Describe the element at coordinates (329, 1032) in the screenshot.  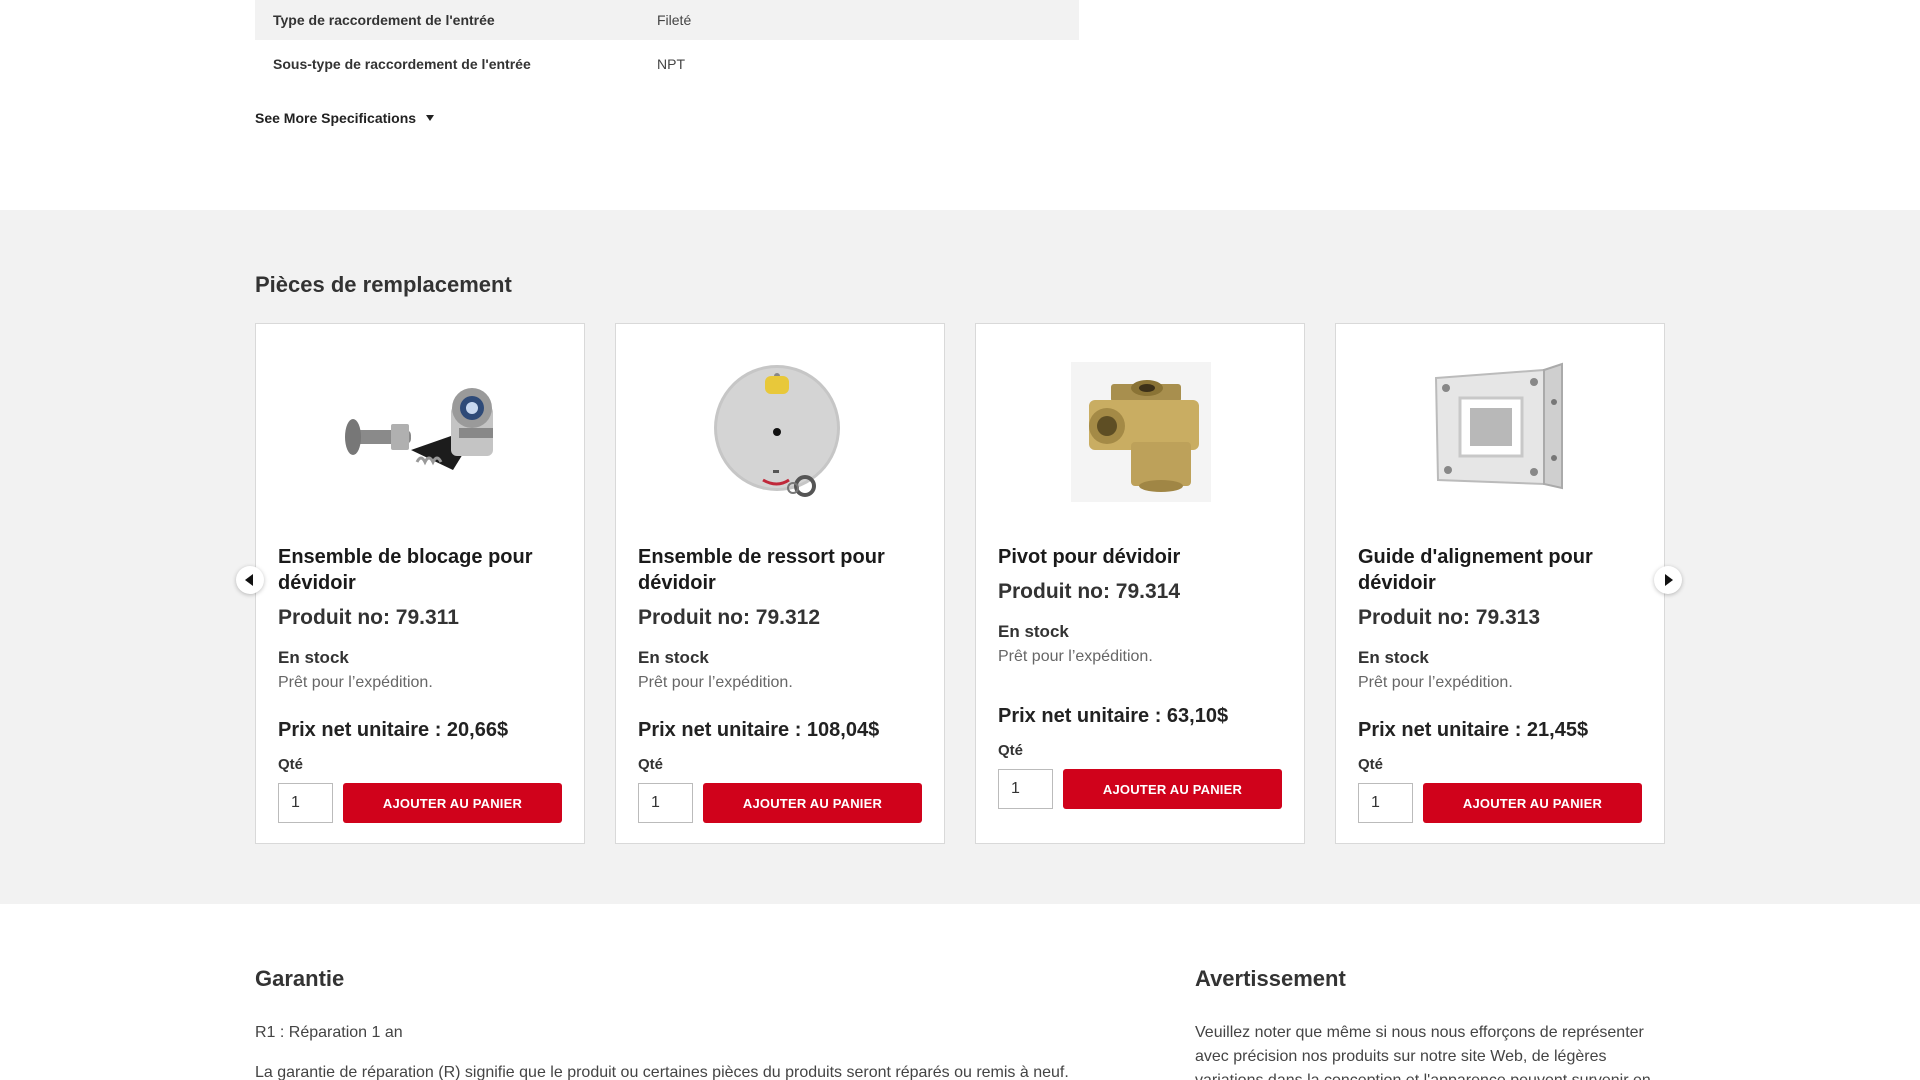
I see `warranty-line: R1 : Réparation 1 an` at that location.